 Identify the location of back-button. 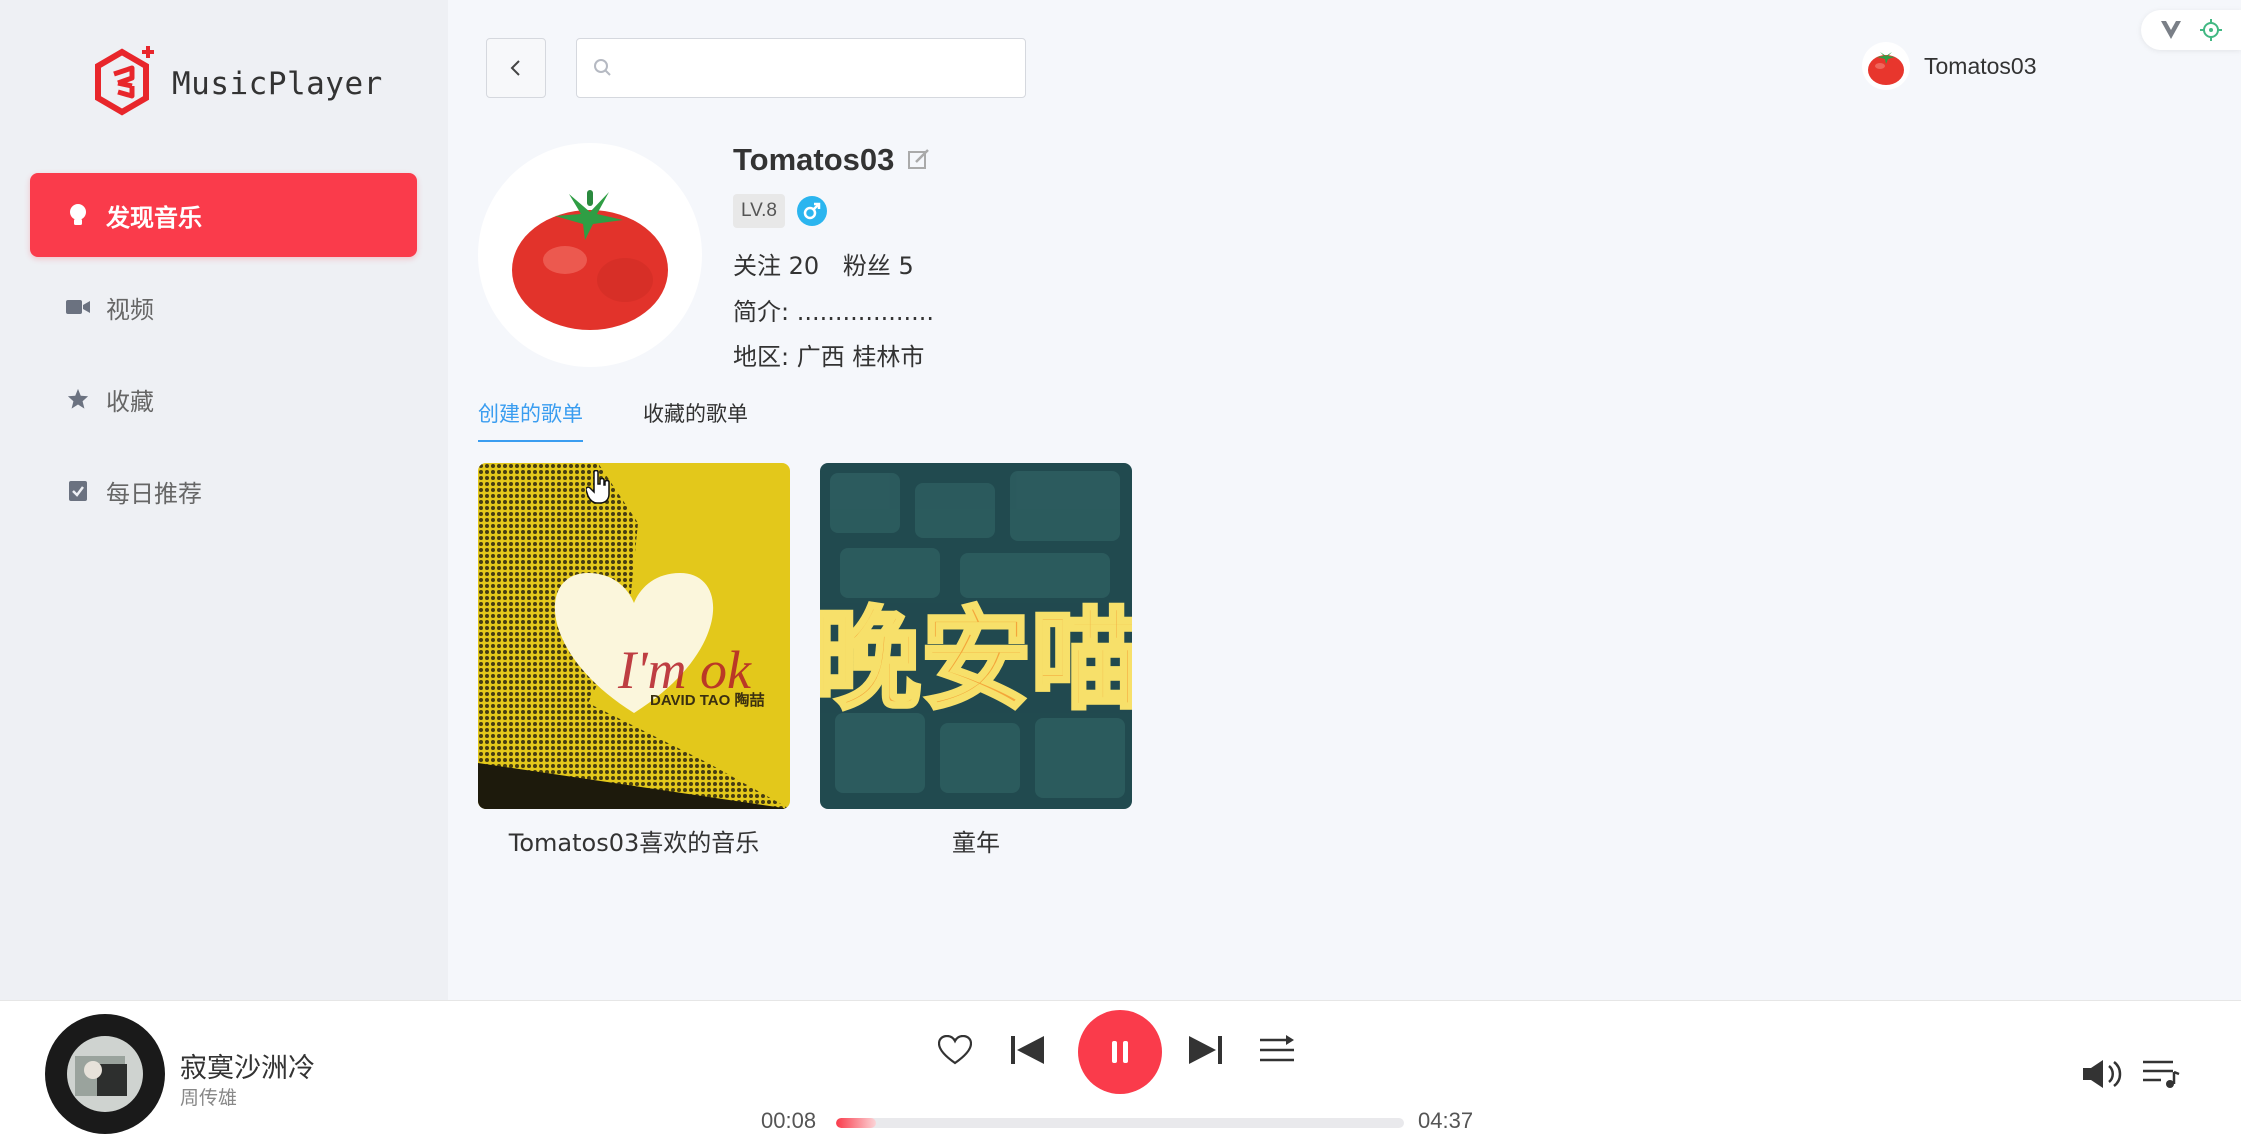
(516, 68).